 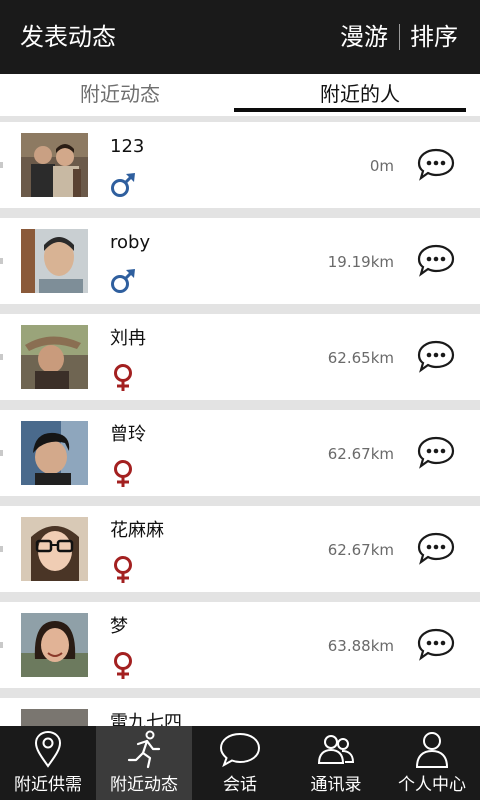 What do you see at coordinates (240, 453) in the screenshot?
I see `list-item: 曾玲 62.67km` at bounding box center [240, 453].